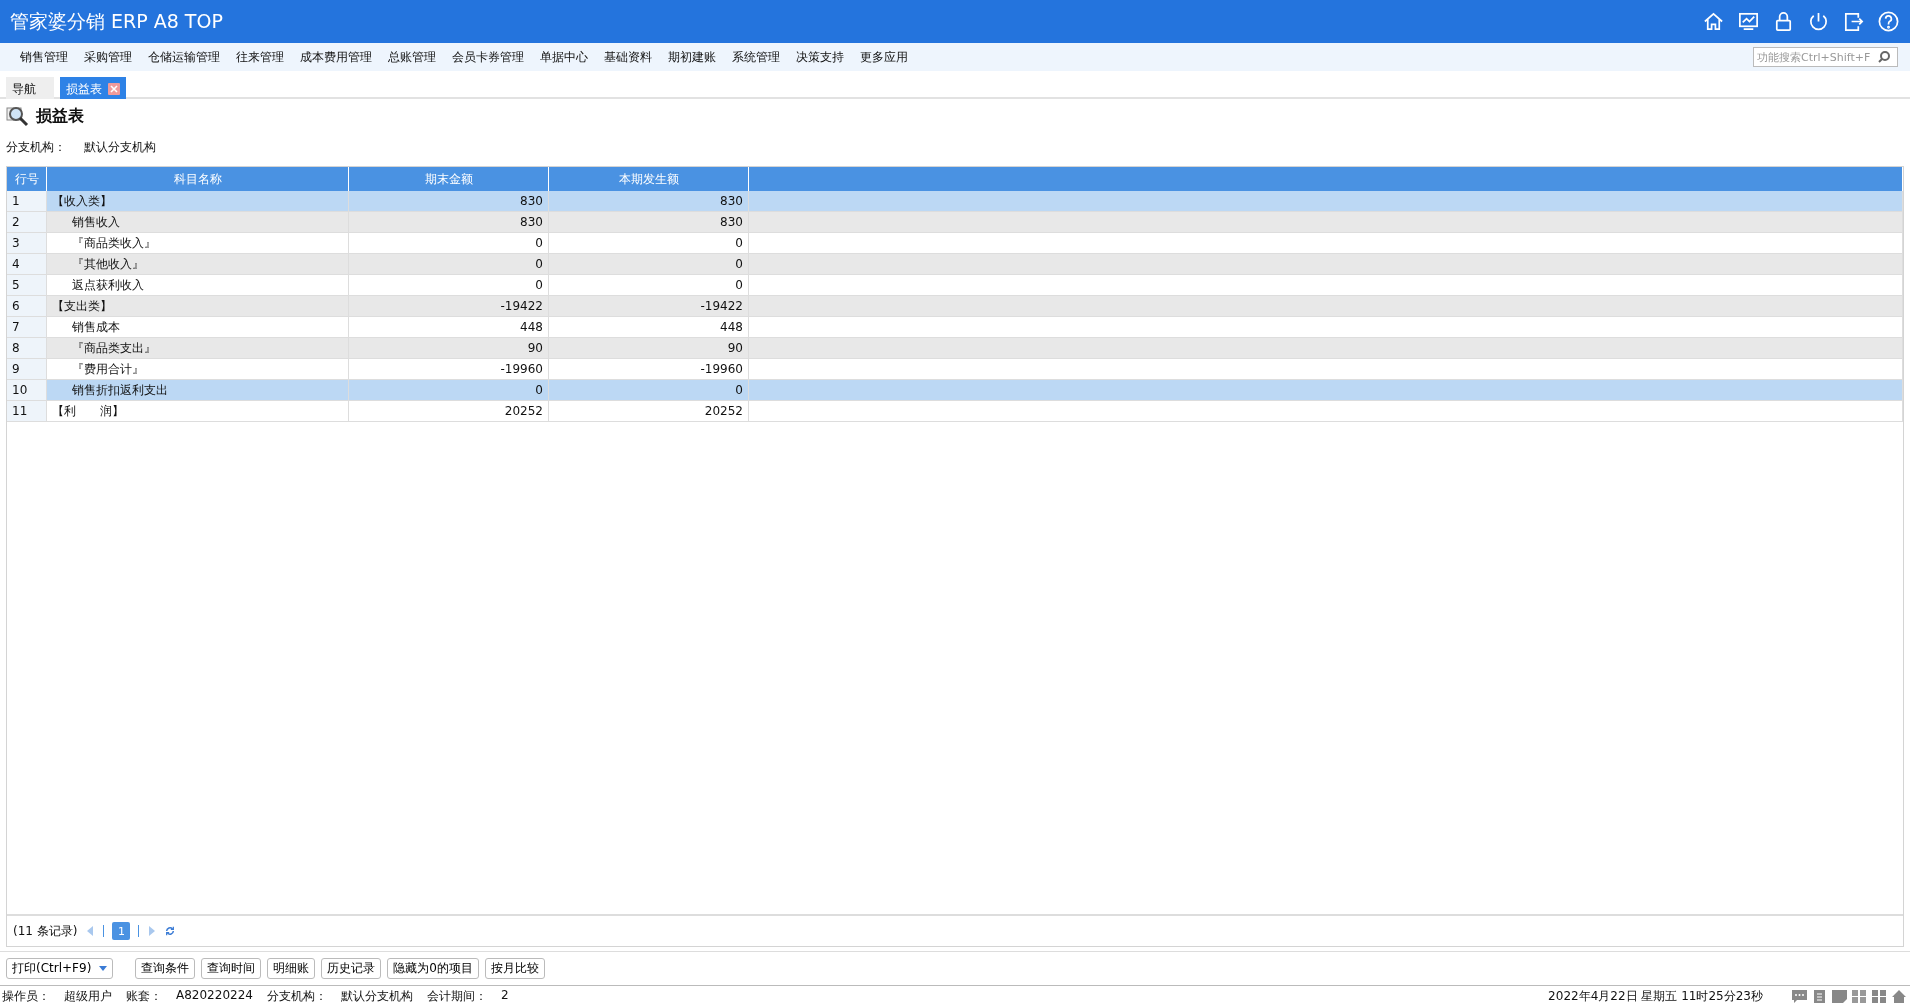 Image resolution: width=1910 pixels, height=1007 pixels. What do you see at coordinates (884, 57) in the screenshot?
I see `menu-item: 更多应用` at bounding box center [884, 57].